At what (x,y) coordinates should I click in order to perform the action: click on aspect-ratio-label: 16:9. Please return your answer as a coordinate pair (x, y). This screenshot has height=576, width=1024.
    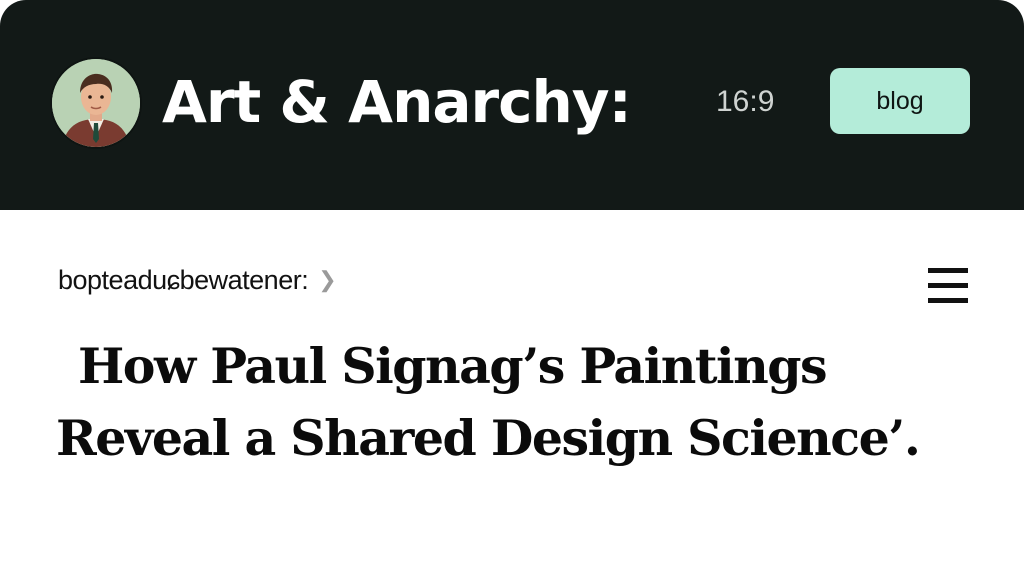
    Looking at the image, I should click on (745, 101).